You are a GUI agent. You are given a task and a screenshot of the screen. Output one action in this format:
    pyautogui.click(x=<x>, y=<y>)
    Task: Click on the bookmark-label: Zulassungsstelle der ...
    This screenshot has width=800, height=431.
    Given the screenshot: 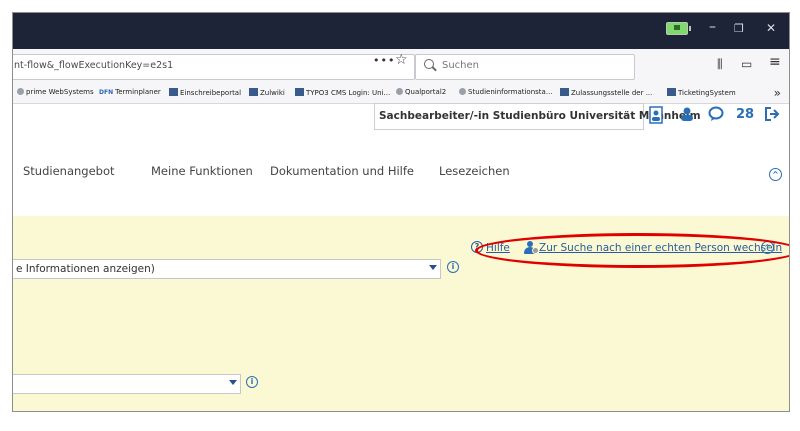 What is the action you would take?
    pyautogui.click(x=612, y=93)
    